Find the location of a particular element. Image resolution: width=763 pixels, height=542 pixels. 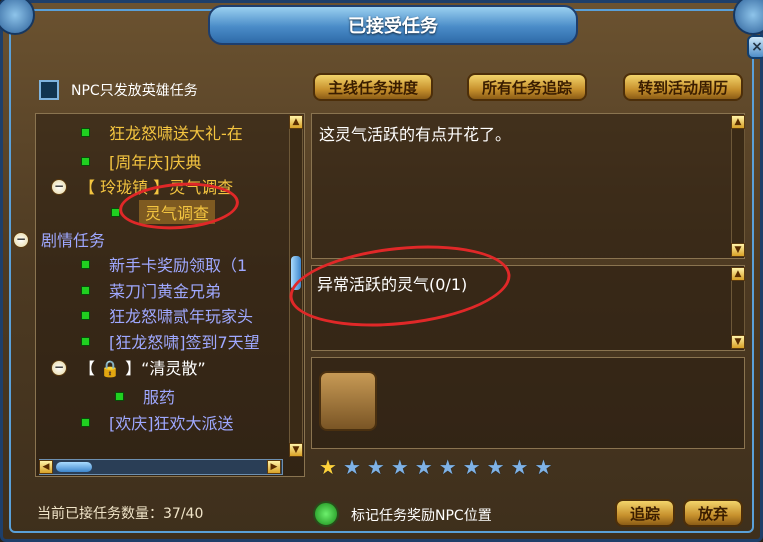

close-icon: × is located at coordinates (757, 47).